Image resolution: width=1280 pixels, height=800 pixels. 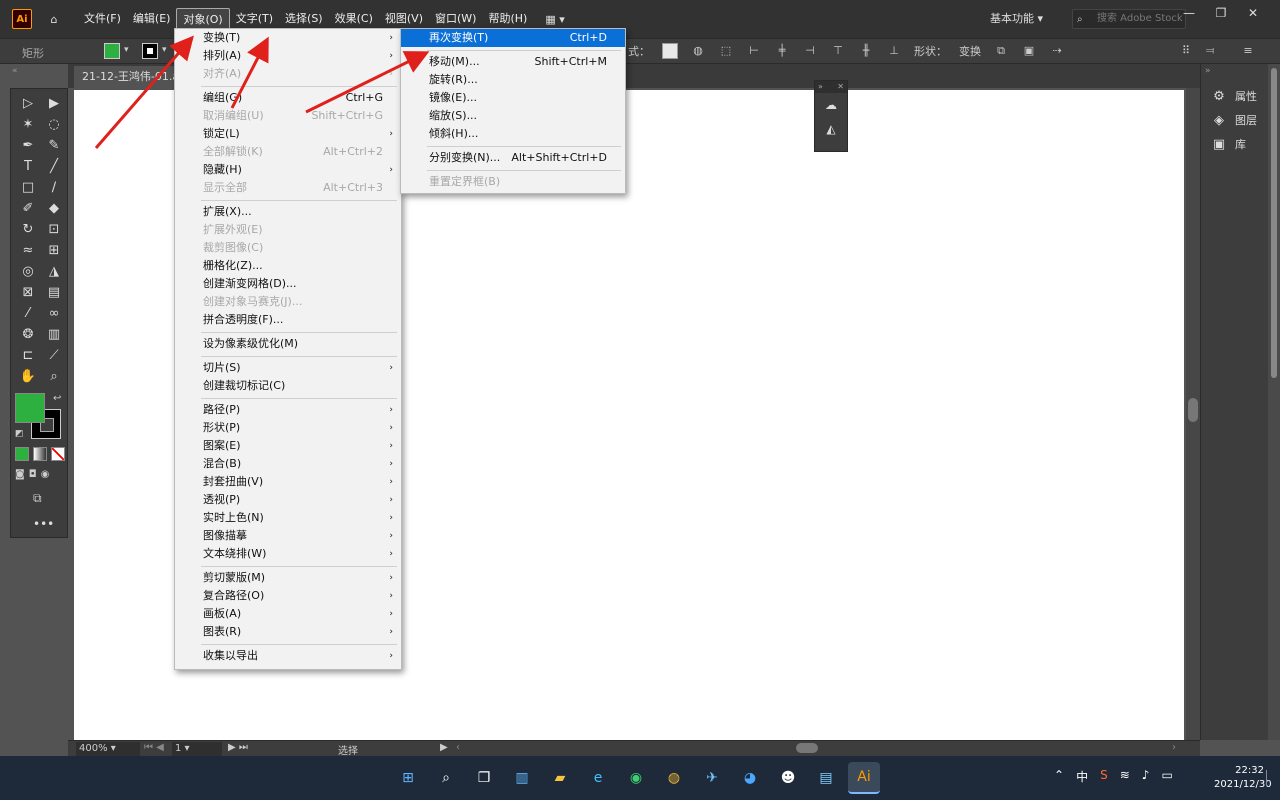 What do you see at coordinates (1029, 51) in the screenshot?
I see `mask-icon: ▣` at bounding box center [1029, 51].